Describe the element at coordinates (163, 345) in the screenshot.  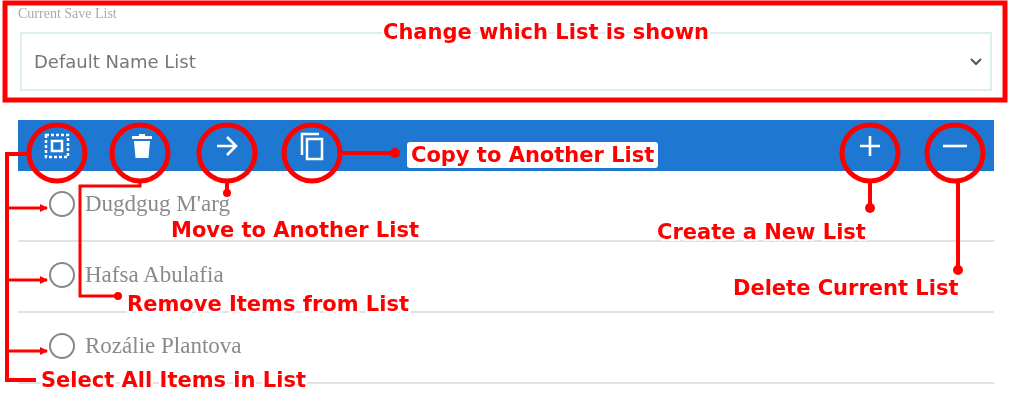
I see `list-item-name: Rozálie Plantova` at that location.